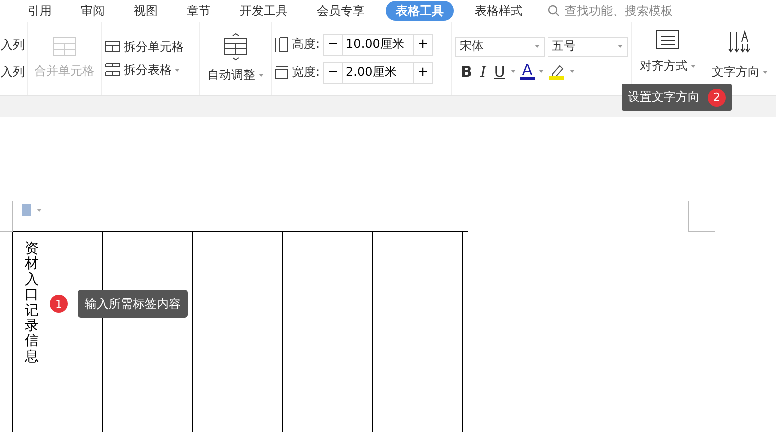  Describe the element at coordinates (378, 72) in the screenshot. I see `size-field: 2.00厘米` at that location.